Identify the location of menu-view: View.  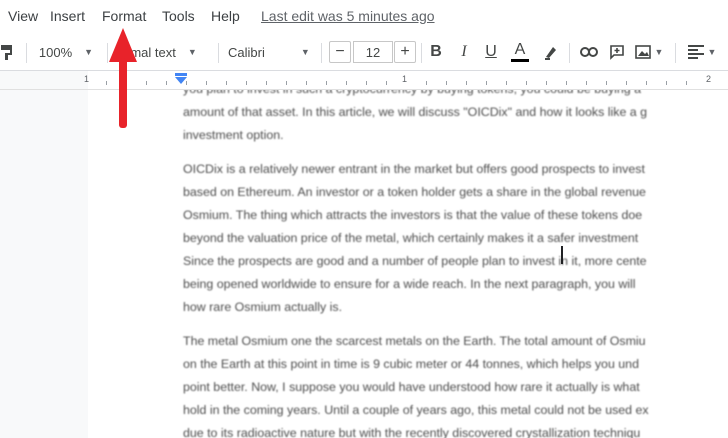
(23, 16).